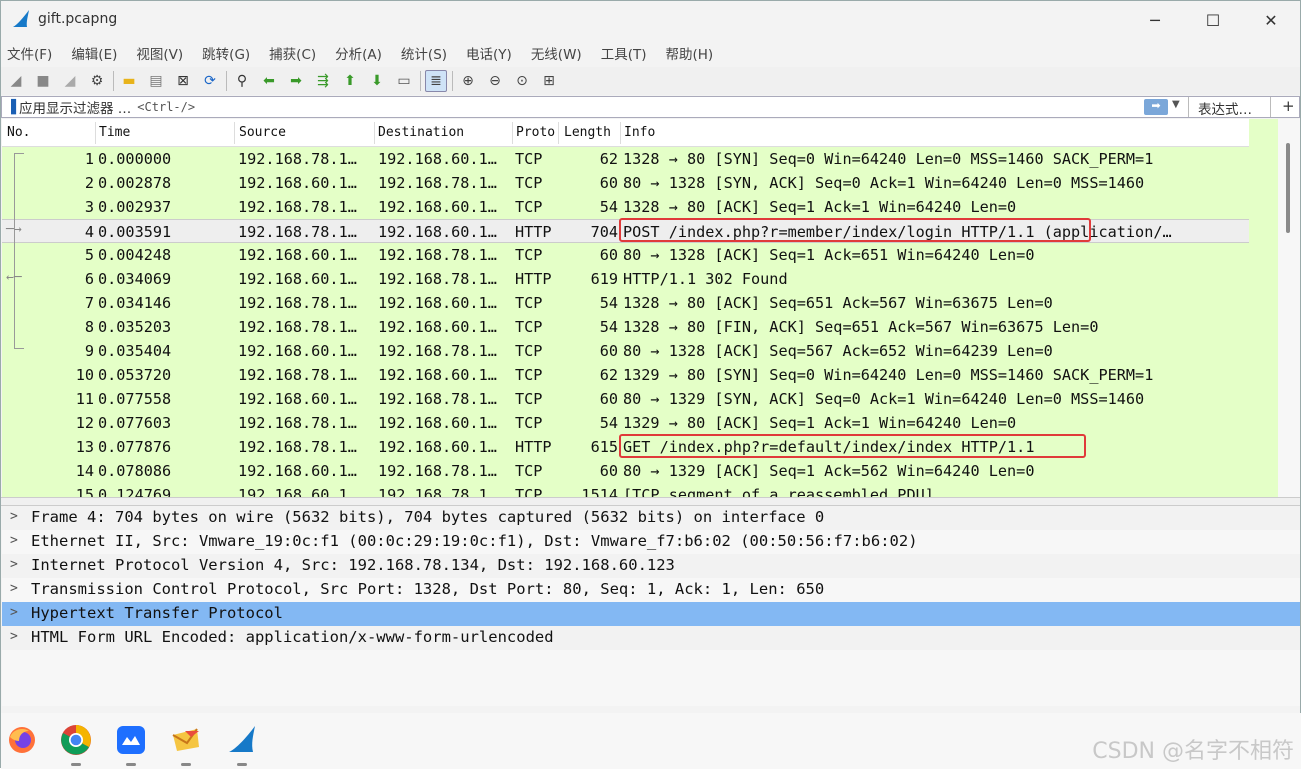 Image resolution: width=1301 pixels, height=769 pixels. I want to click on column-header-protocol: Protocol, so click(536, 132).